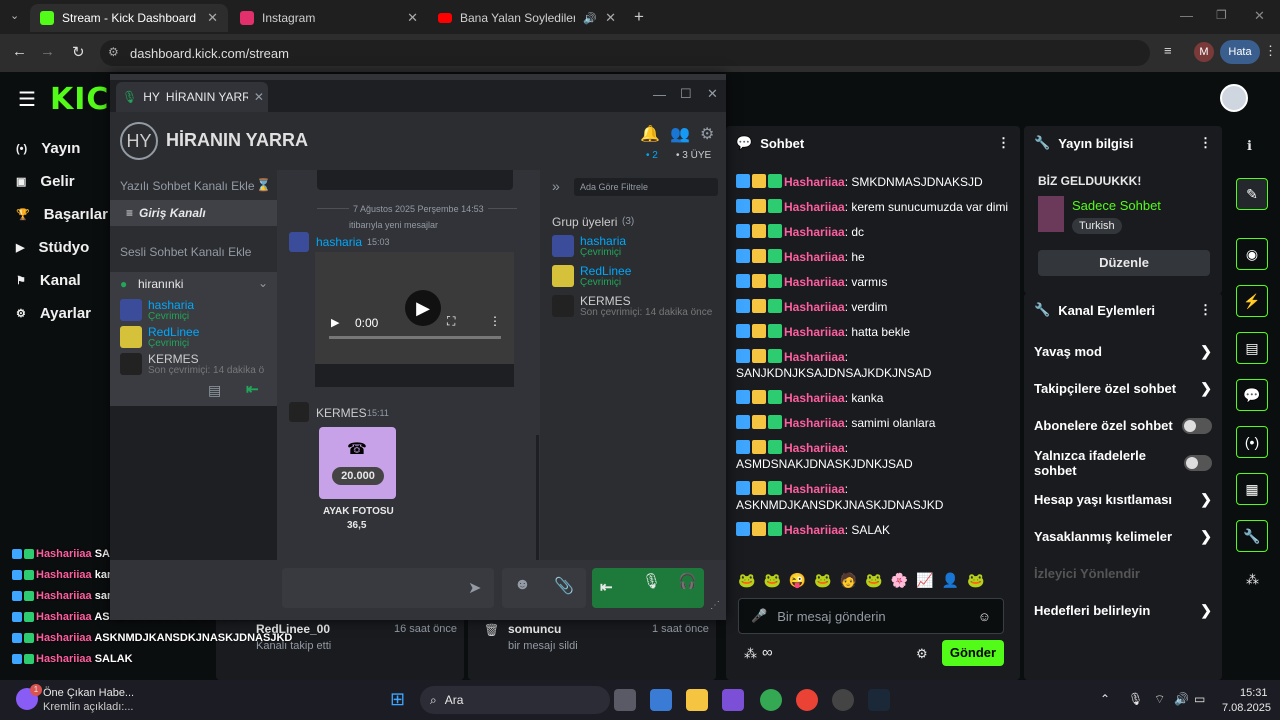  Describe the element at coordinates (750, 654) in the screenshot. I see `channel-points-icon: ⁂` at that location.